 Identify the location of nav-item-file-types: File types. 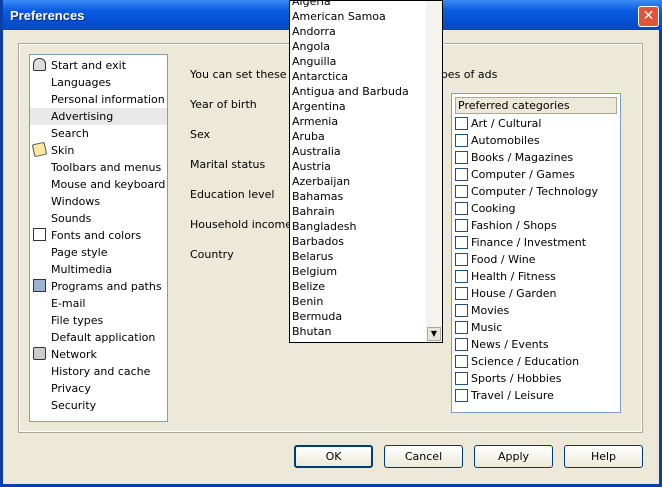
(98, 320).